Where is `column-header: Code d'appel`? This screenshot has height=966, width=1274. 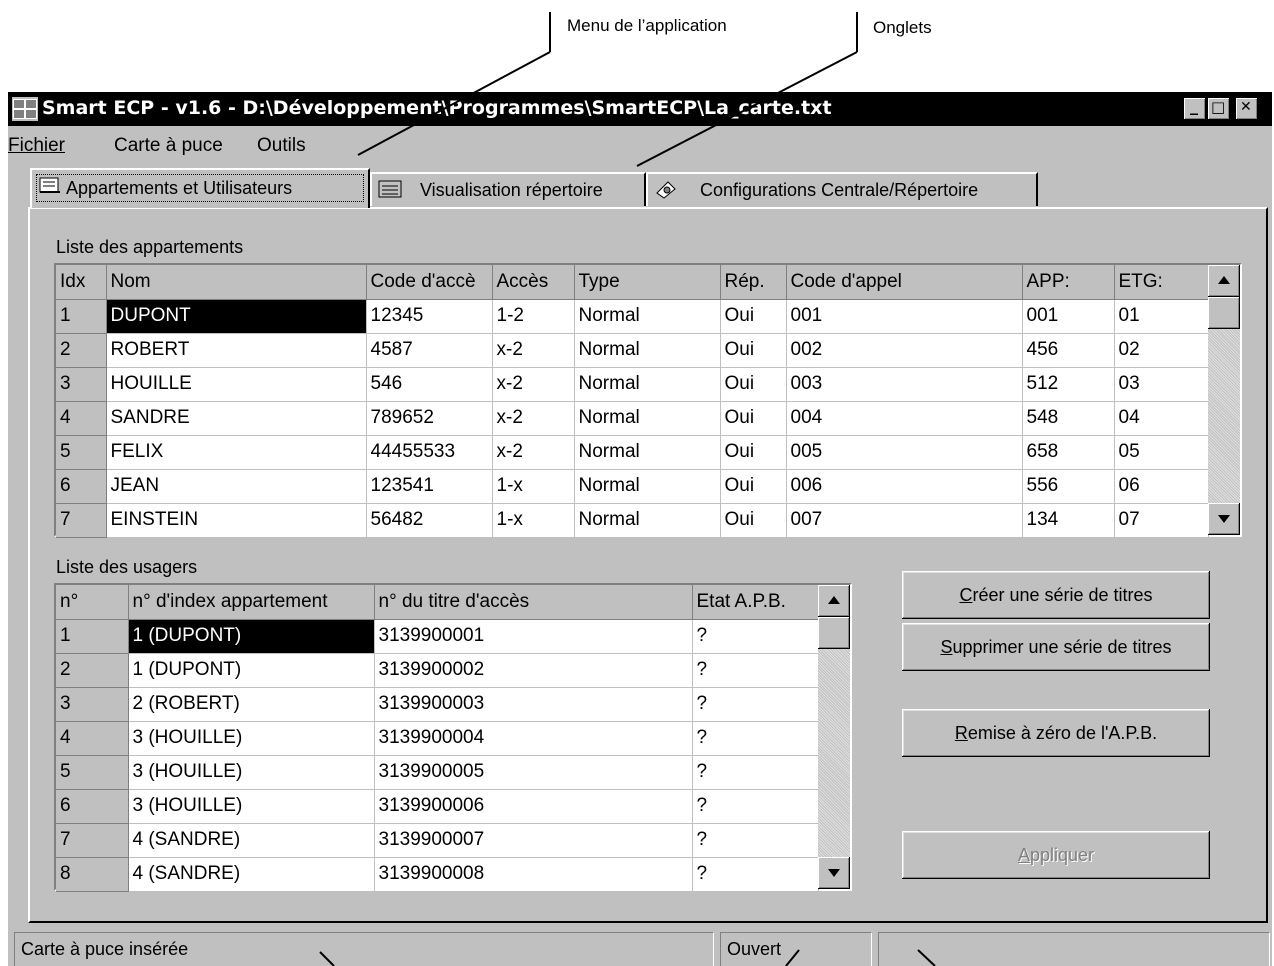
column-header: Code d'appel is located at coordinates (904, 282).